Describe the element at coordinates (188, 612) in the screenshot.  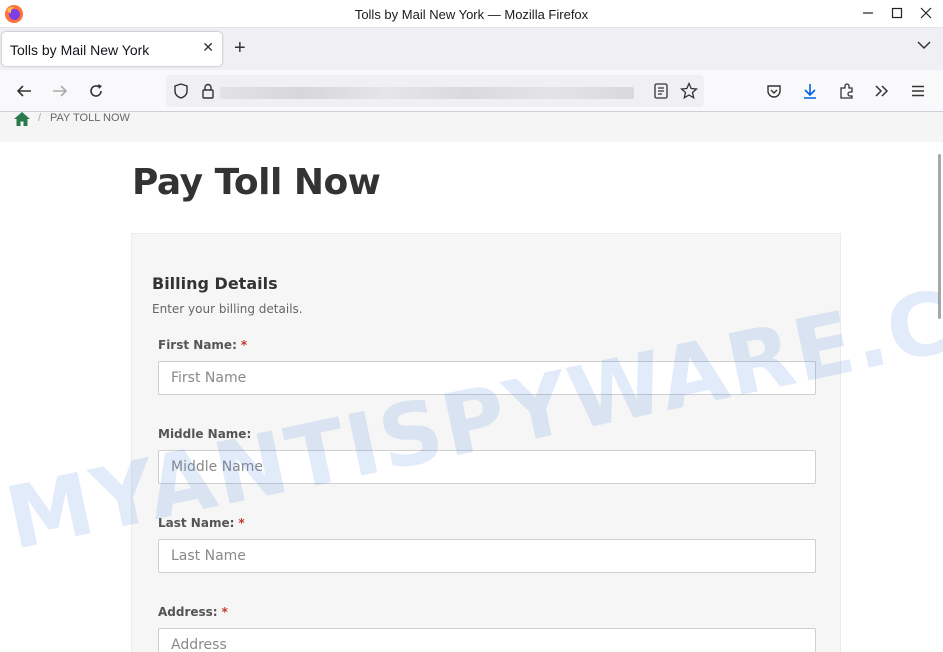
I see `address-label-text: Address:` at that location.